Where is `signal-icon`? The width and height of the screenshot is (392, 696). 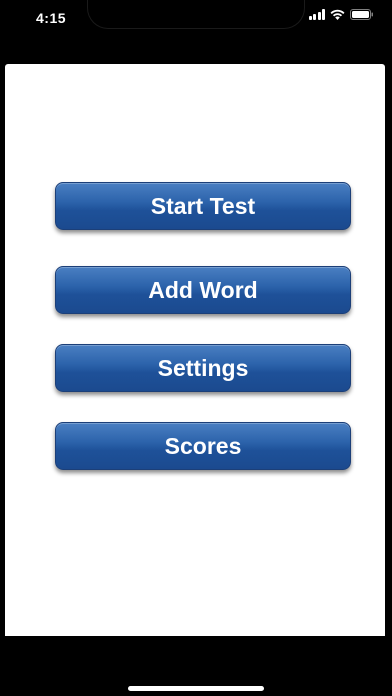
signal-icon is located at coordinates (316, 14).